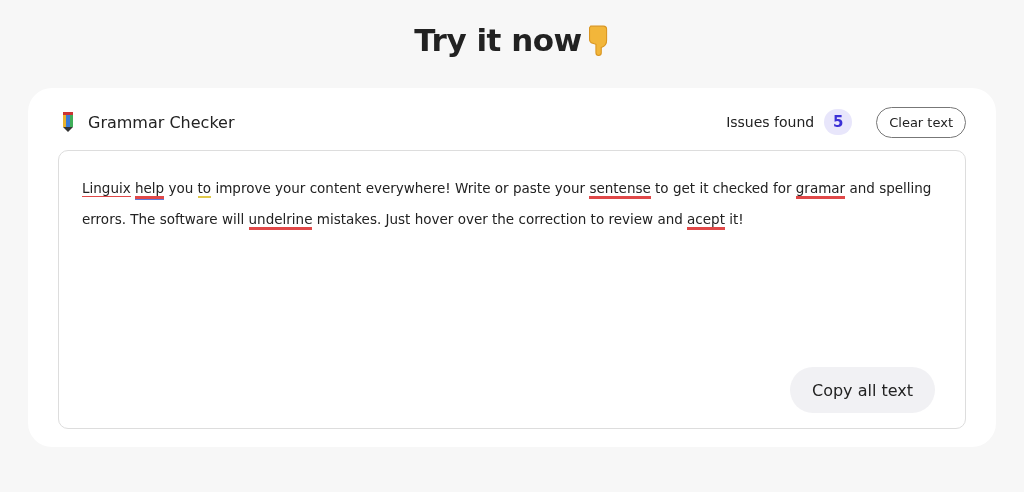 The image size is (1024, 492). I want to click on clear-text-button: Clear text, so click(921, 122).